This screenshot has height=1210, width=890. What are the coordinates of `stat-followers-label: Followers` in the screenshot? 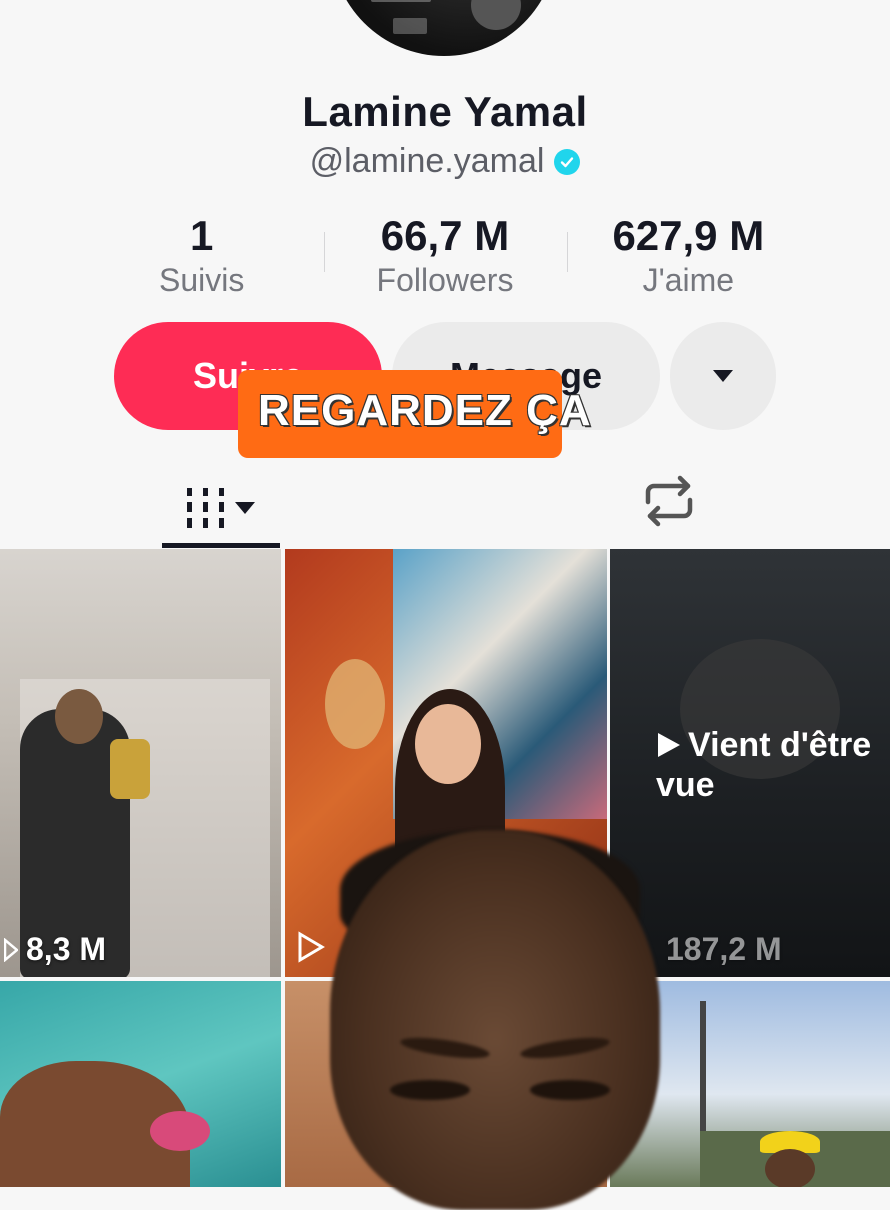 It's located at (445, 280).